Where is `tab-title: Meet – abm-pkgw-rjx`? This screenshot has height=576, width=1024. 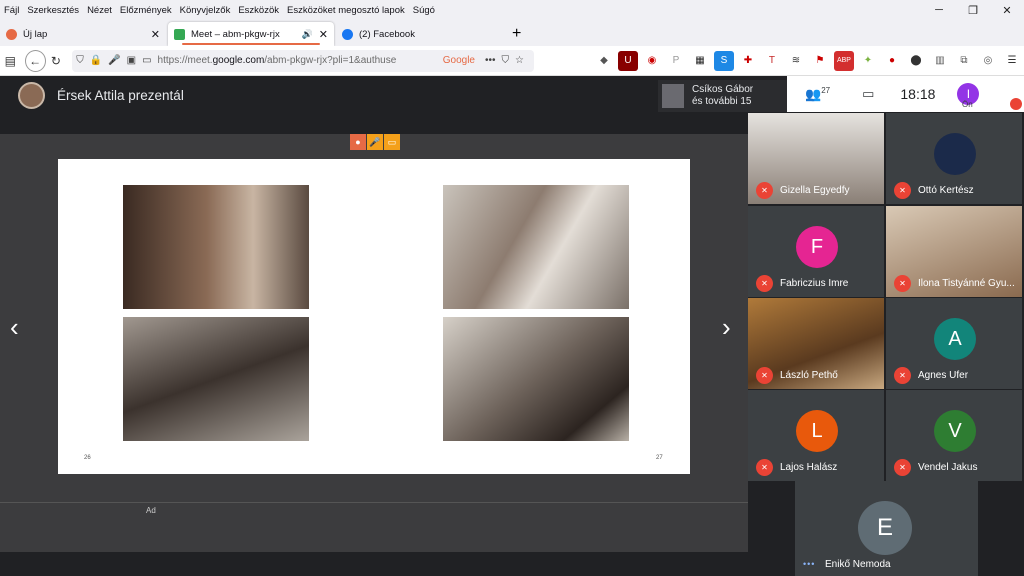
tab-title: Meet – abm-pkgw-rjx is located at coordinates (235, 34).